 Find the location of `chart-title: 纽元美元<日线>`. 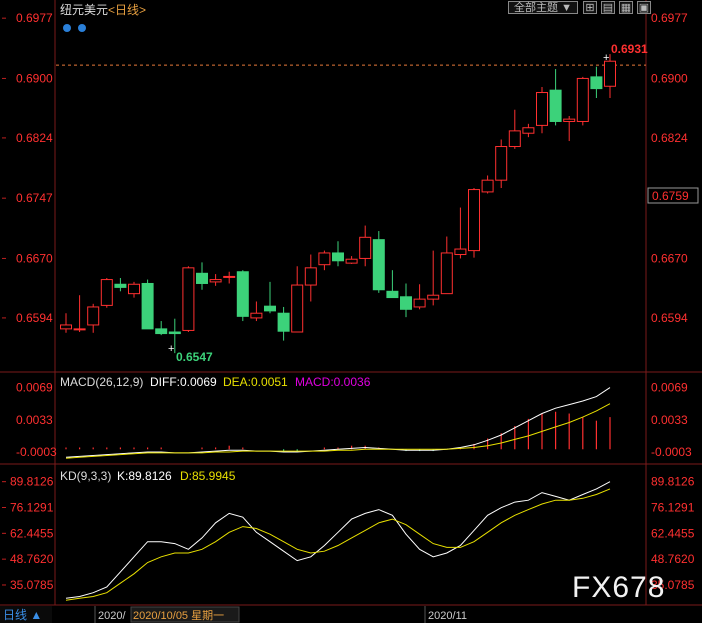

chart-title: 纽元美元<日线> is located at coordinates (103, 9).